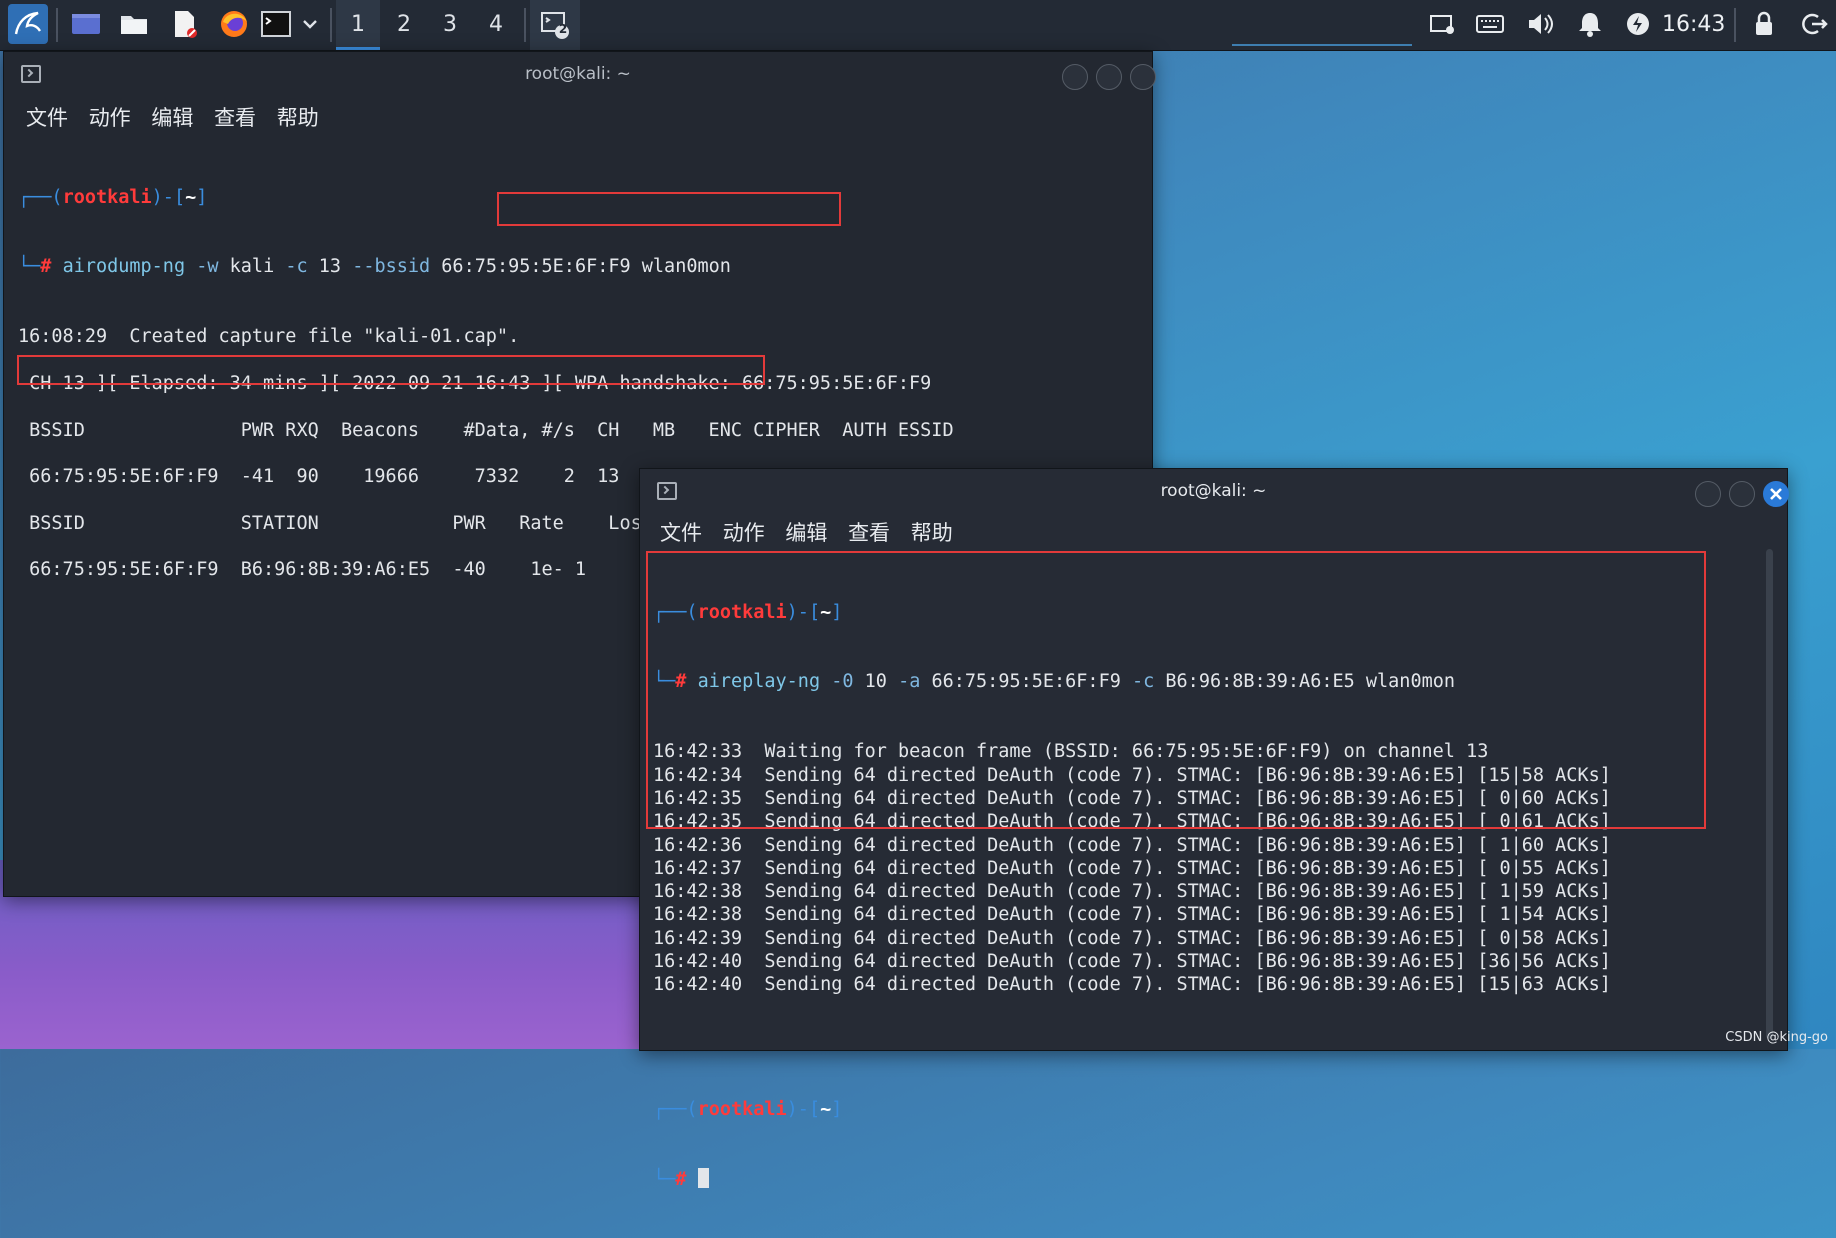 The image size is (1836, 1238). What do you see at coordinates (252, 267) in the screenshot?
I see `command-value: kali` at bounding box center [252, 267].